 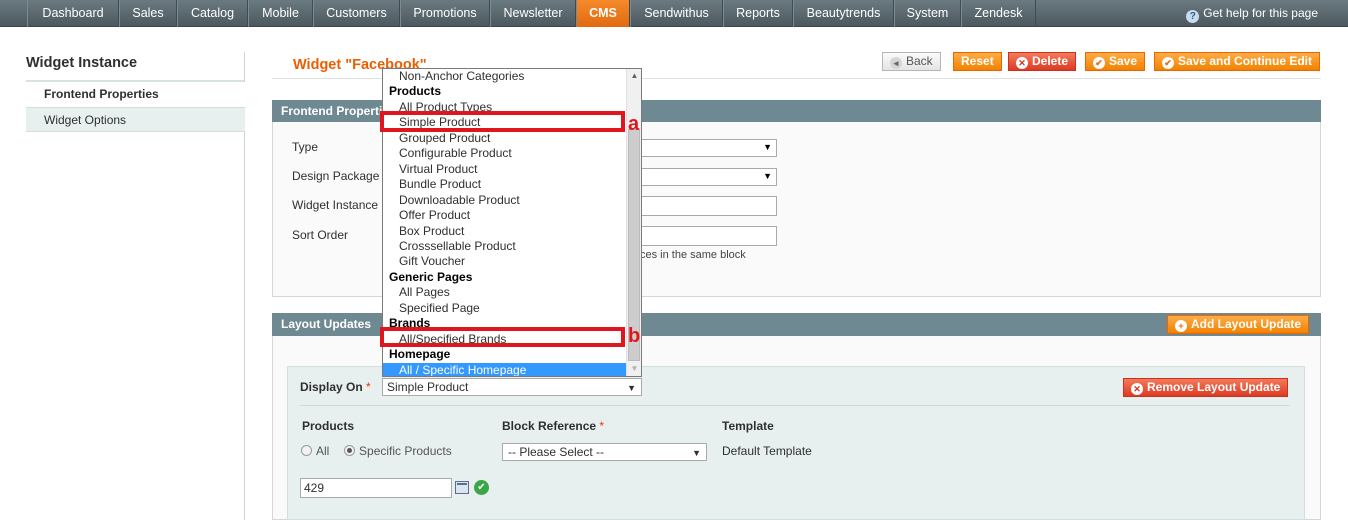 What do you see at coordinates (305, 147) in the screenshot?
I see `type-label: Type` at bounding box center [305, 147].